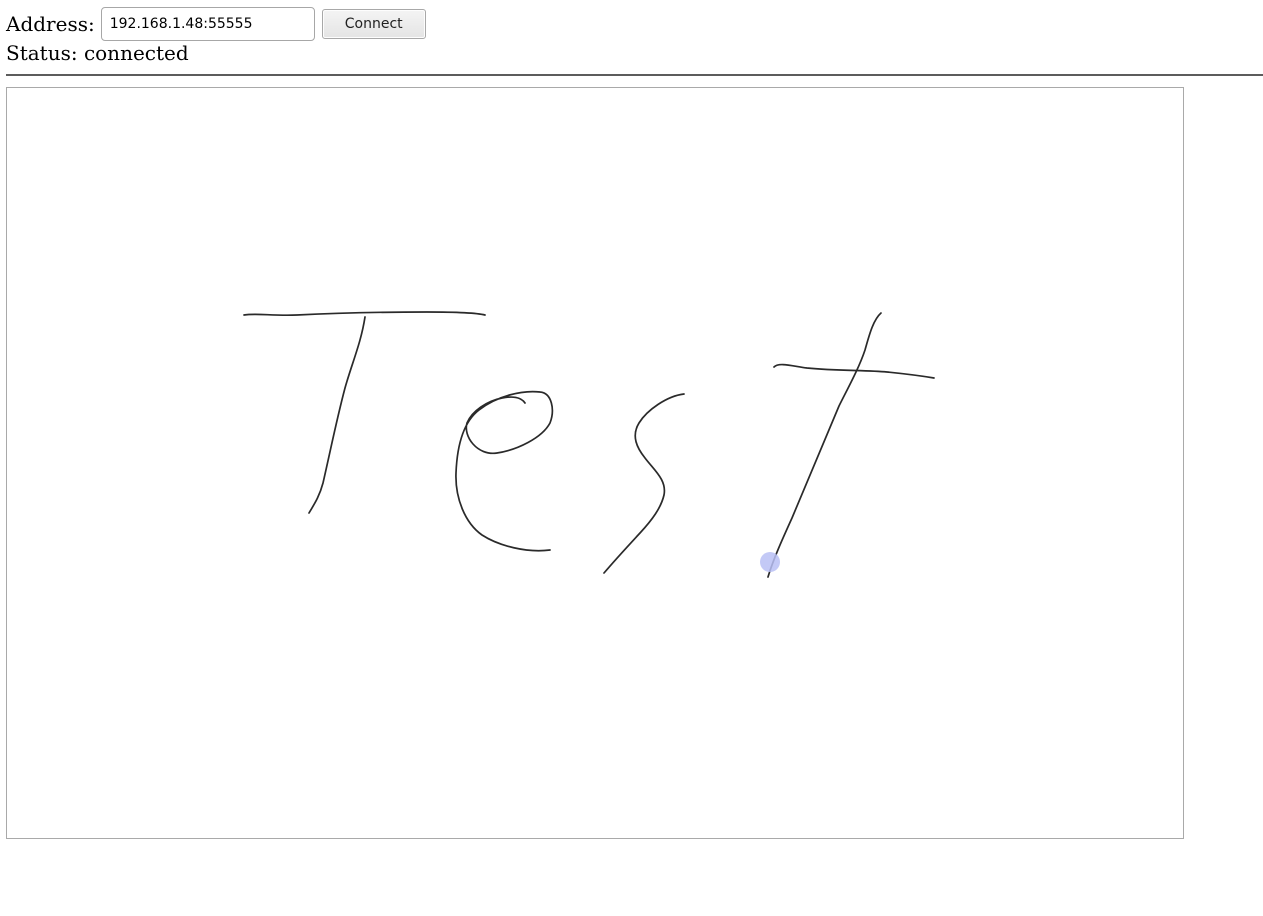  I want to click on connection-bar: Address: Connect, so click(216, 24).